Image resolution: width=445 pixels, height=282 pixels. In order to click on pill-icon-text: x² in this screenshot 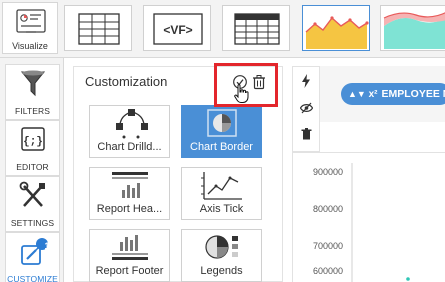, I will do `click(373, 94)`.